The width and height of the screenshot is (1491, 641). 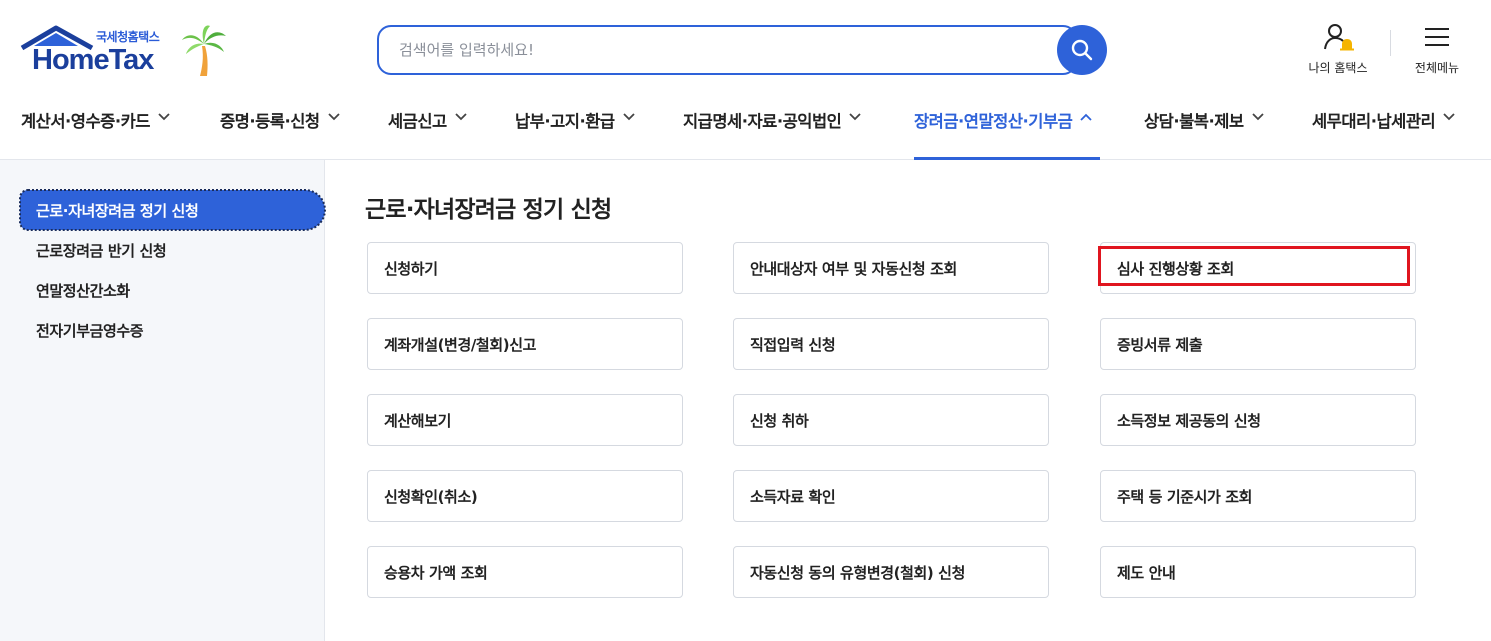 What do you see at coordinates (891, 344) in the screenshot?
I see `tile-direct-input-apply: 직접입력 신청` at bounding box center [891, 344].